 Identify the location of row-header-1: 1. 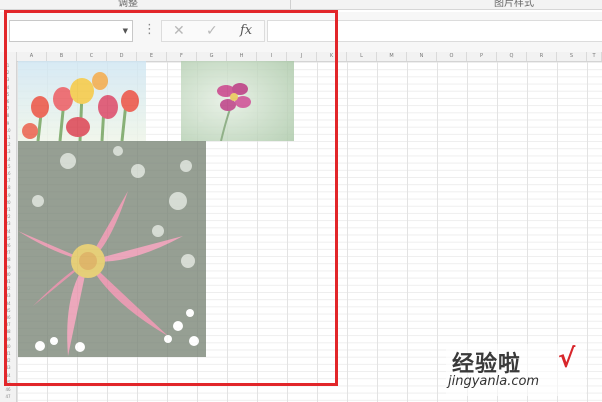
(8, 65).